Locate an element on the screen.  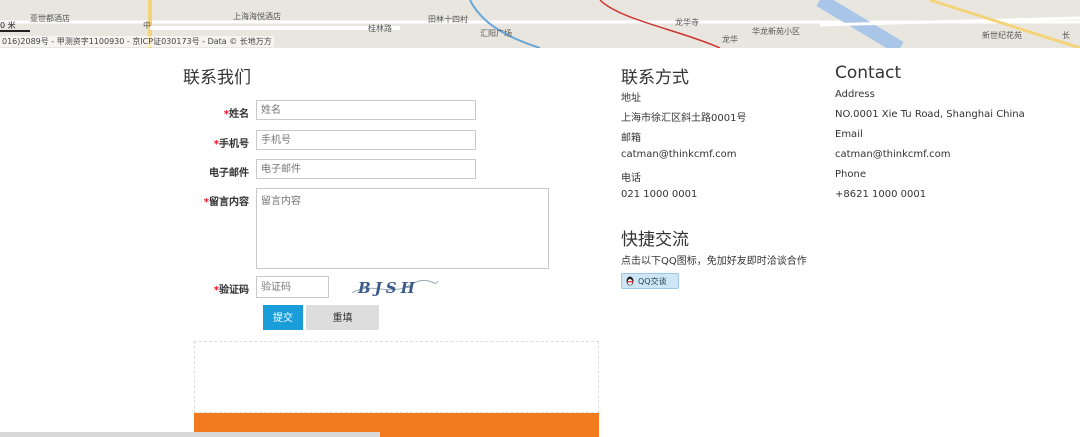
email-input is located at coordinates (366, 169).